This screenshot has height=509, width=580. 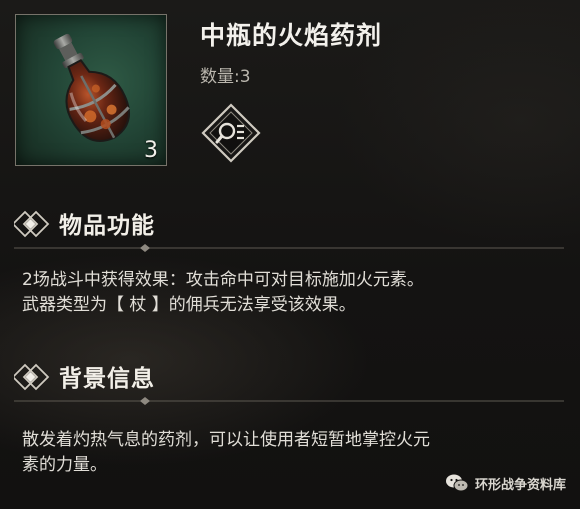 What do you see at coordinates (226, 440) in the screenshot?
I see `section-text-line: 散发着灼热气息的药剂，可以让使用者短暂地掌控火元` at bounding box center [226, 440].